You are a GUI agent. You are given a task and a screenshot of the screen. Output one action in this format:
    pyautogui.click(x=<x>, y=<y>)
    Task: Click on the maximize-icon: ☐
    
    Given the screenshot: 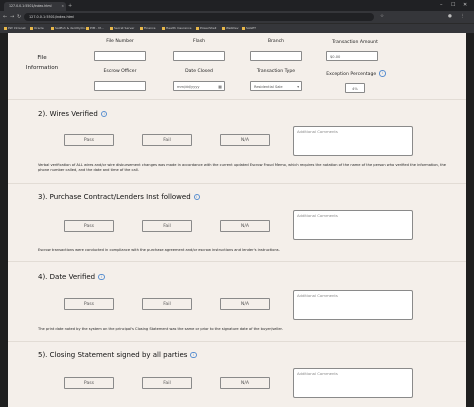 What is the action you would take?
    pyautogui.click(x=453, y=5)
    